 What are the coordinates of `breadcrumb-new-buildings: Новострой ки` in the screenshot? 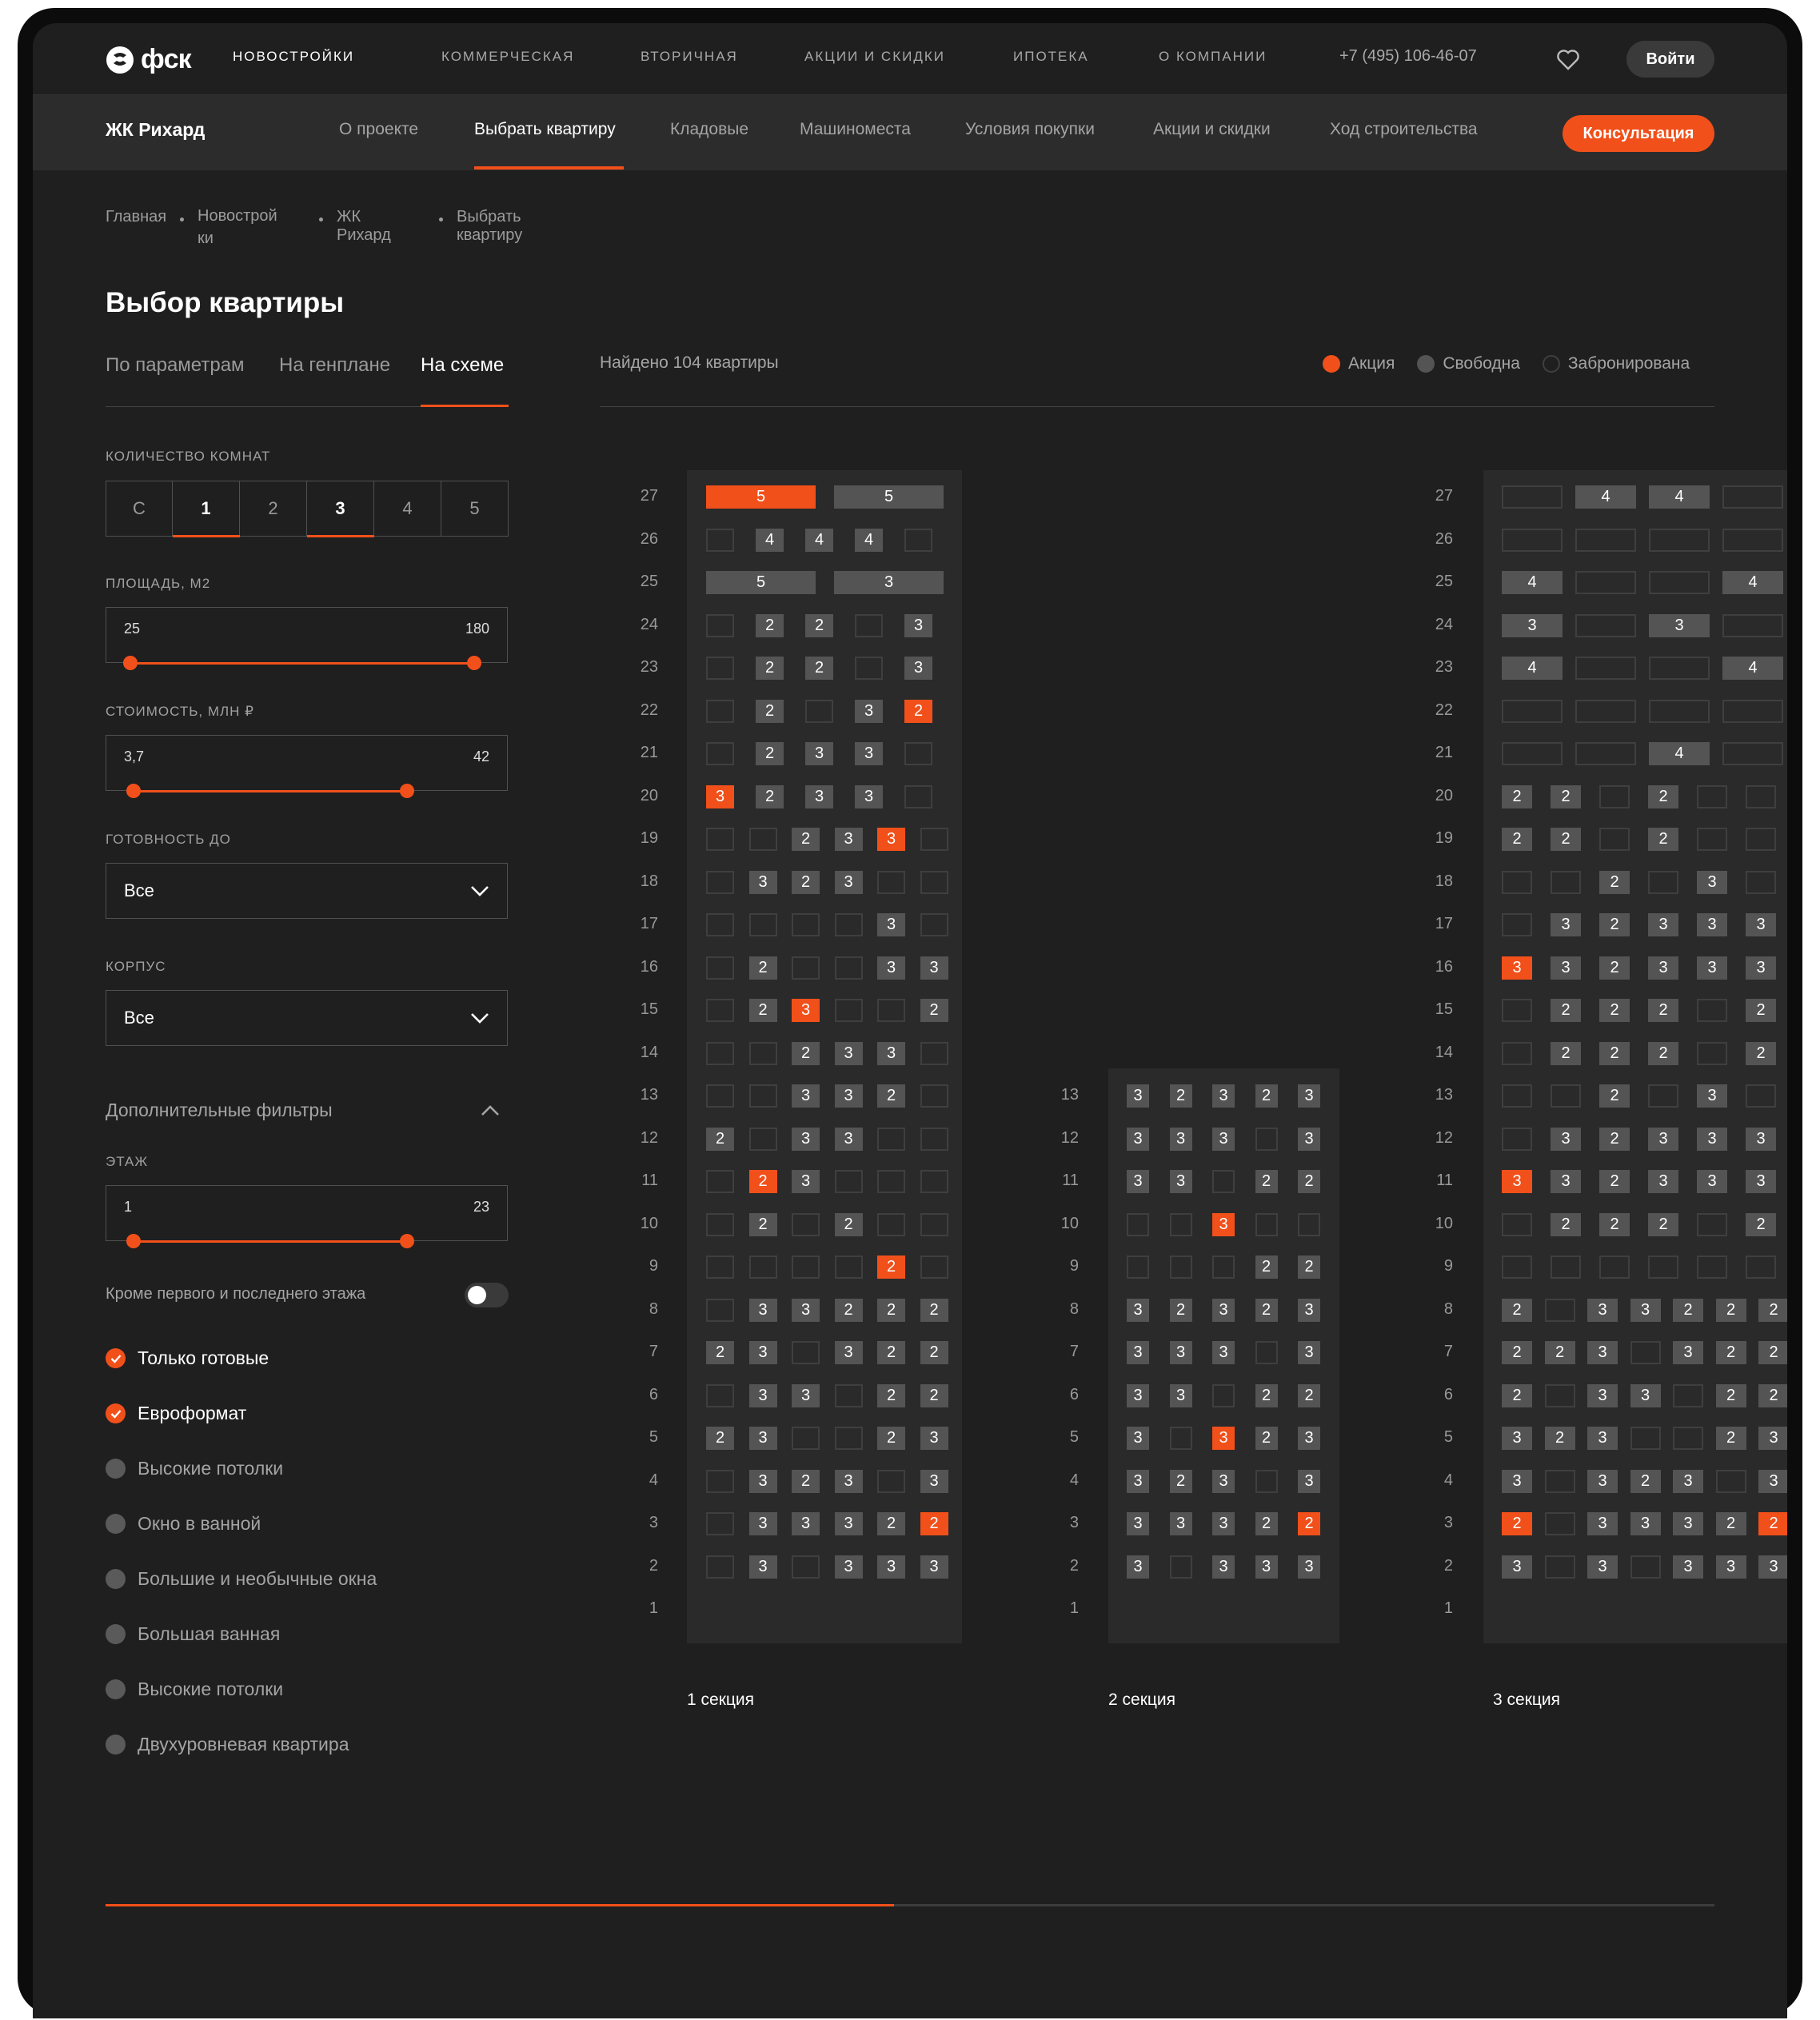 It's located at (254, 227).